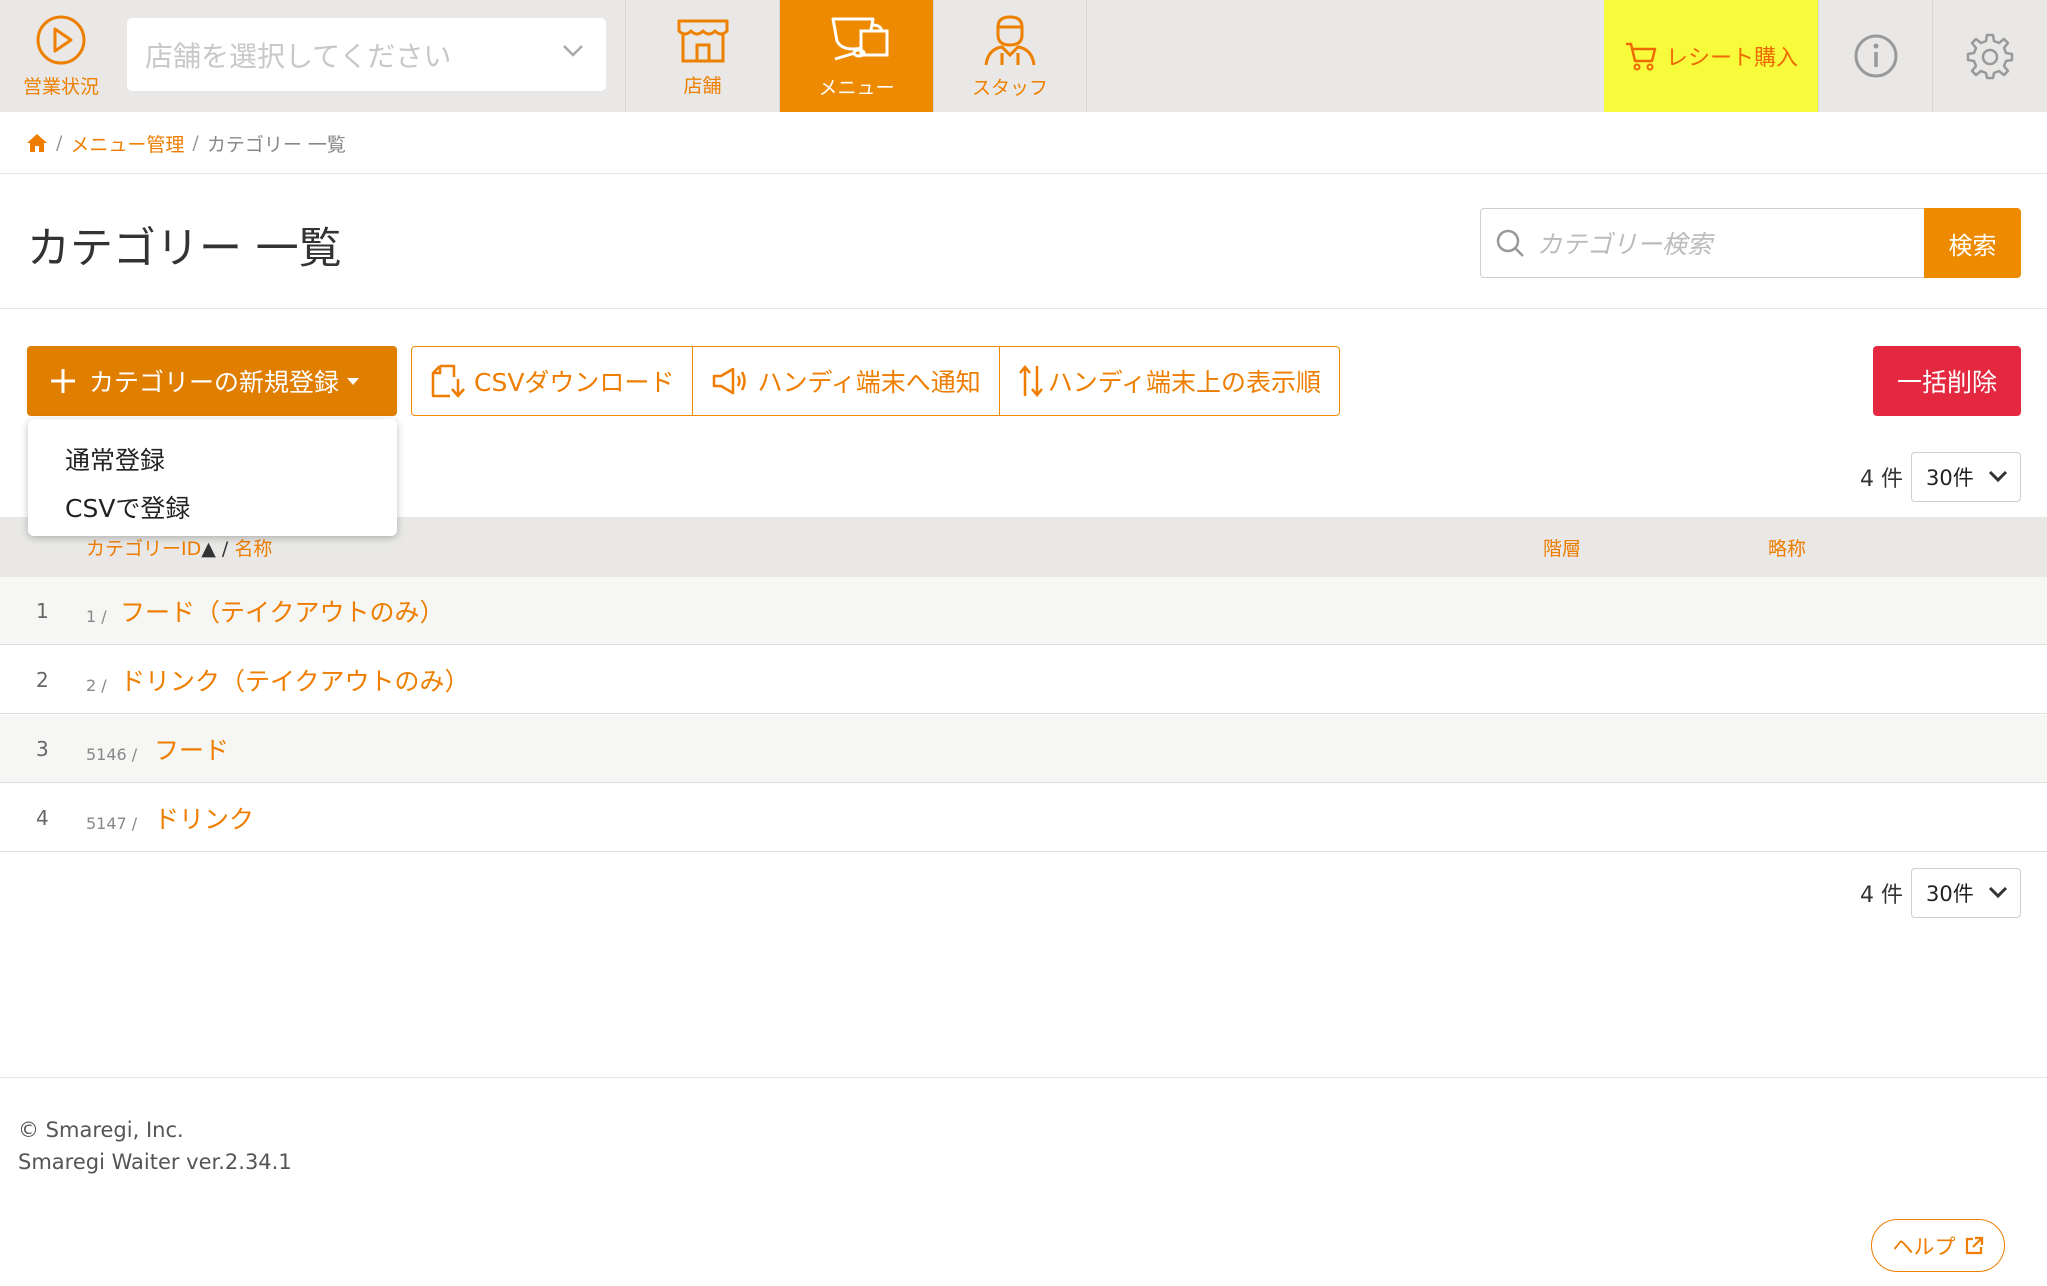  What do you see at coordinates (859, 38) in the screenshot?
I see `cafe-menu-icon` at bounding box center [859, 38].